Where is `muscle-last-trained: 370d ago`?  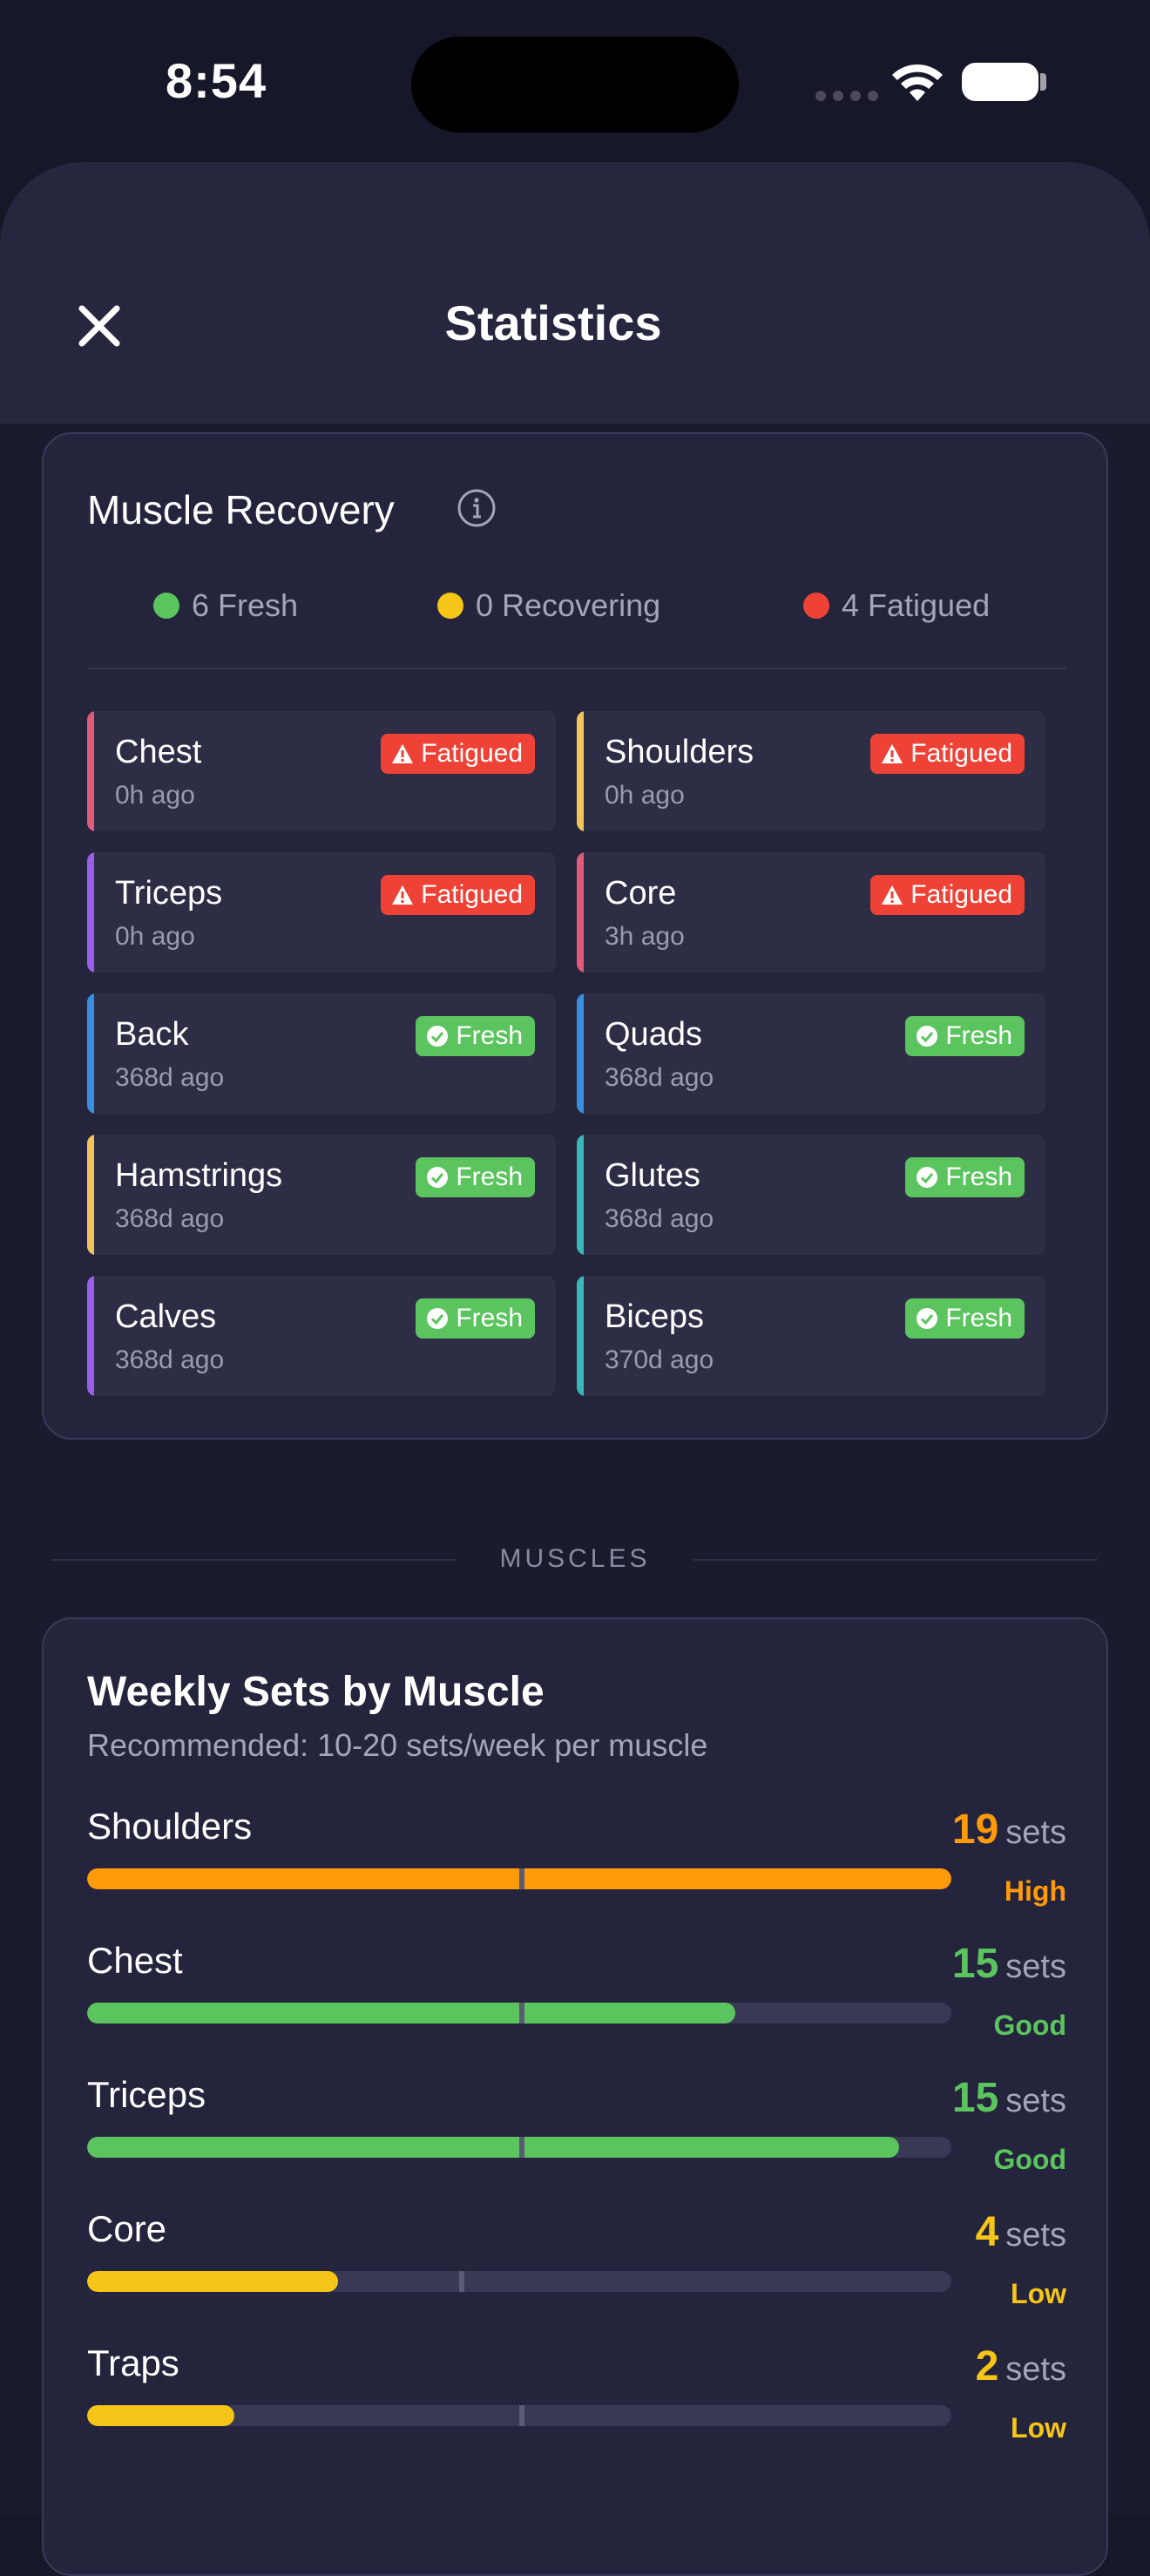
muscle-last-trained: 370d ago is located at coordinates (659, 1360).